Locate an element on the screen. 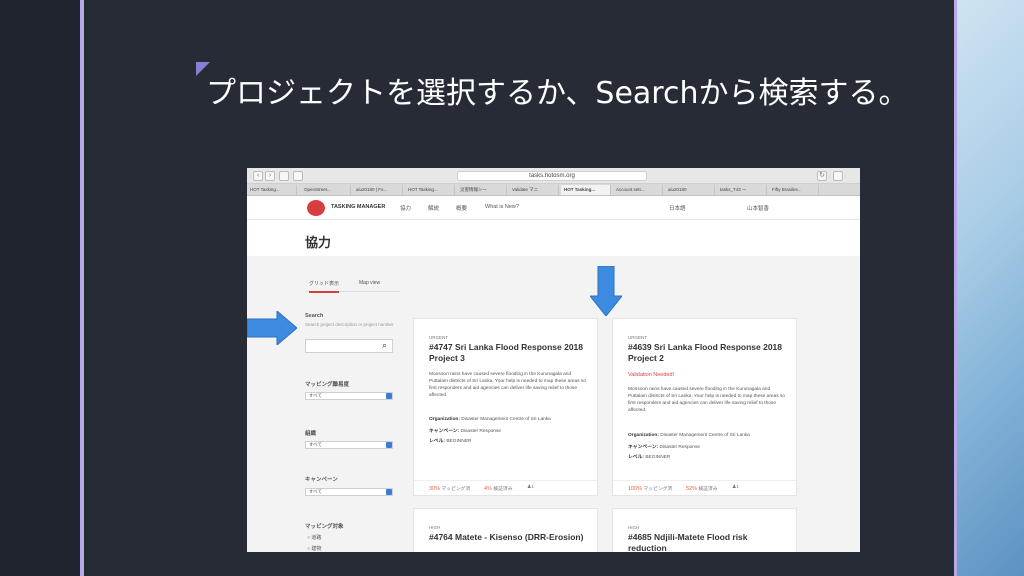  user-menu: 山本智香 is located at coordinates (758, 208).